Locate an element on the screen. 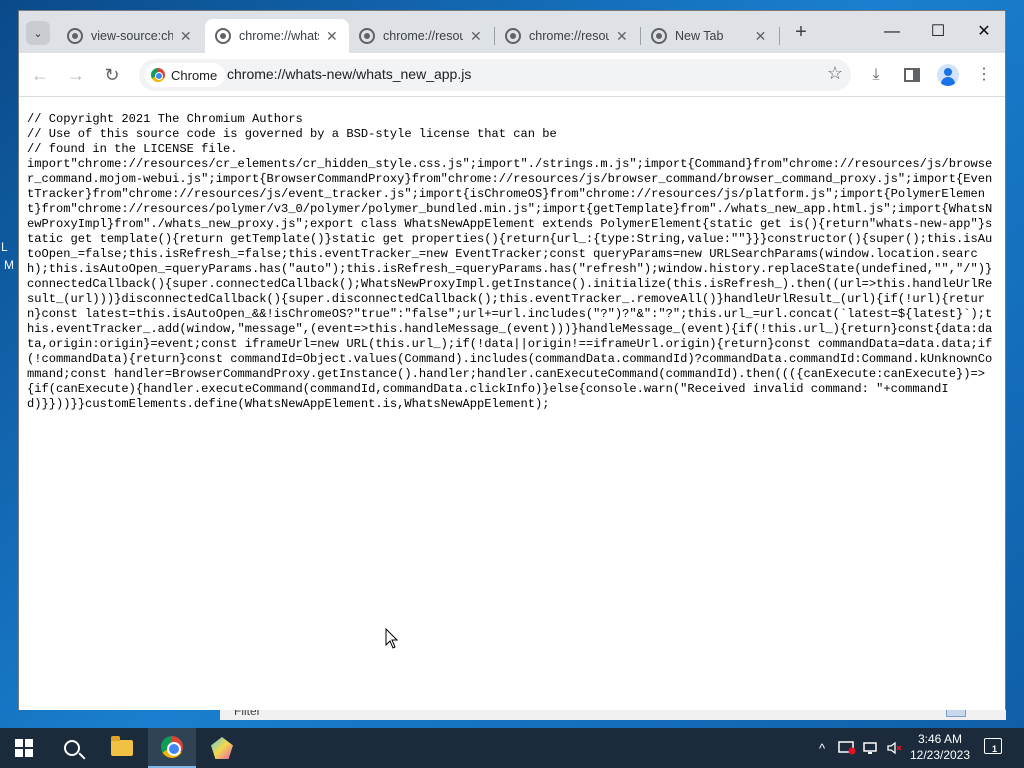 This screenshot has height=768, width=1024. reload-button: ↻ is located at coordinates (112, 75).